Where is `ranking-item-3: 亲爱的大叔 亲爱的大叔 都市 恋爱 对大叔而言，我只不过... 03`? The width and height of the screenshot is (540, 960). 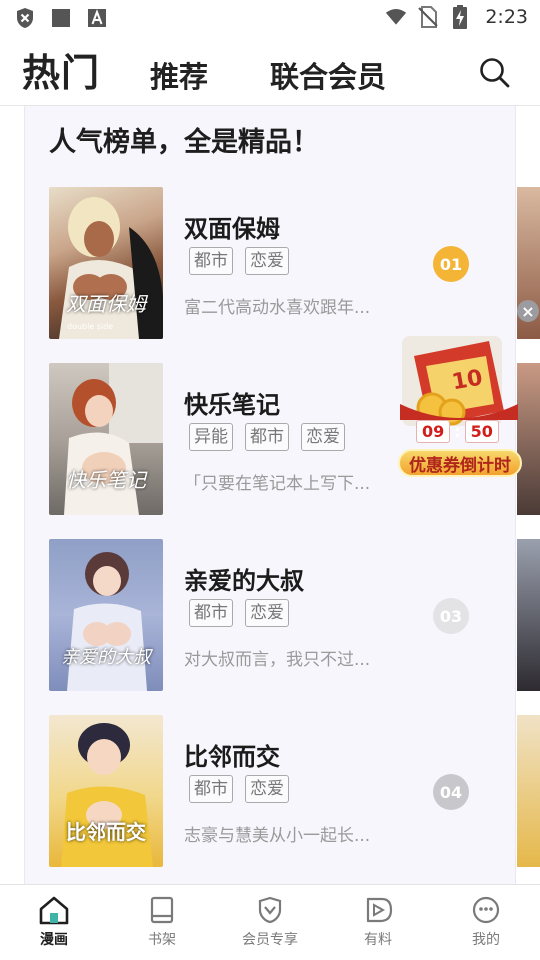 ranking-item-3: 亲爱的大叔 亲爱的大叔 都市 恋爱 对大叔而言，我只不过... 03 is located at coordinates (283, 615).